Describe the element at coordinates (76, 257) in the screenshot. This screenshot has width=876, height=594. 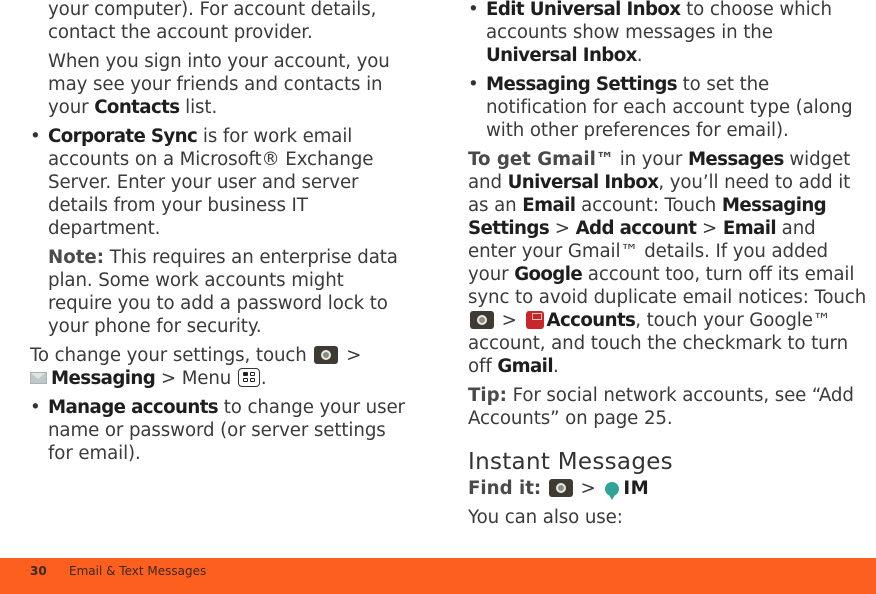
I see `note-label: Note:` at that location.